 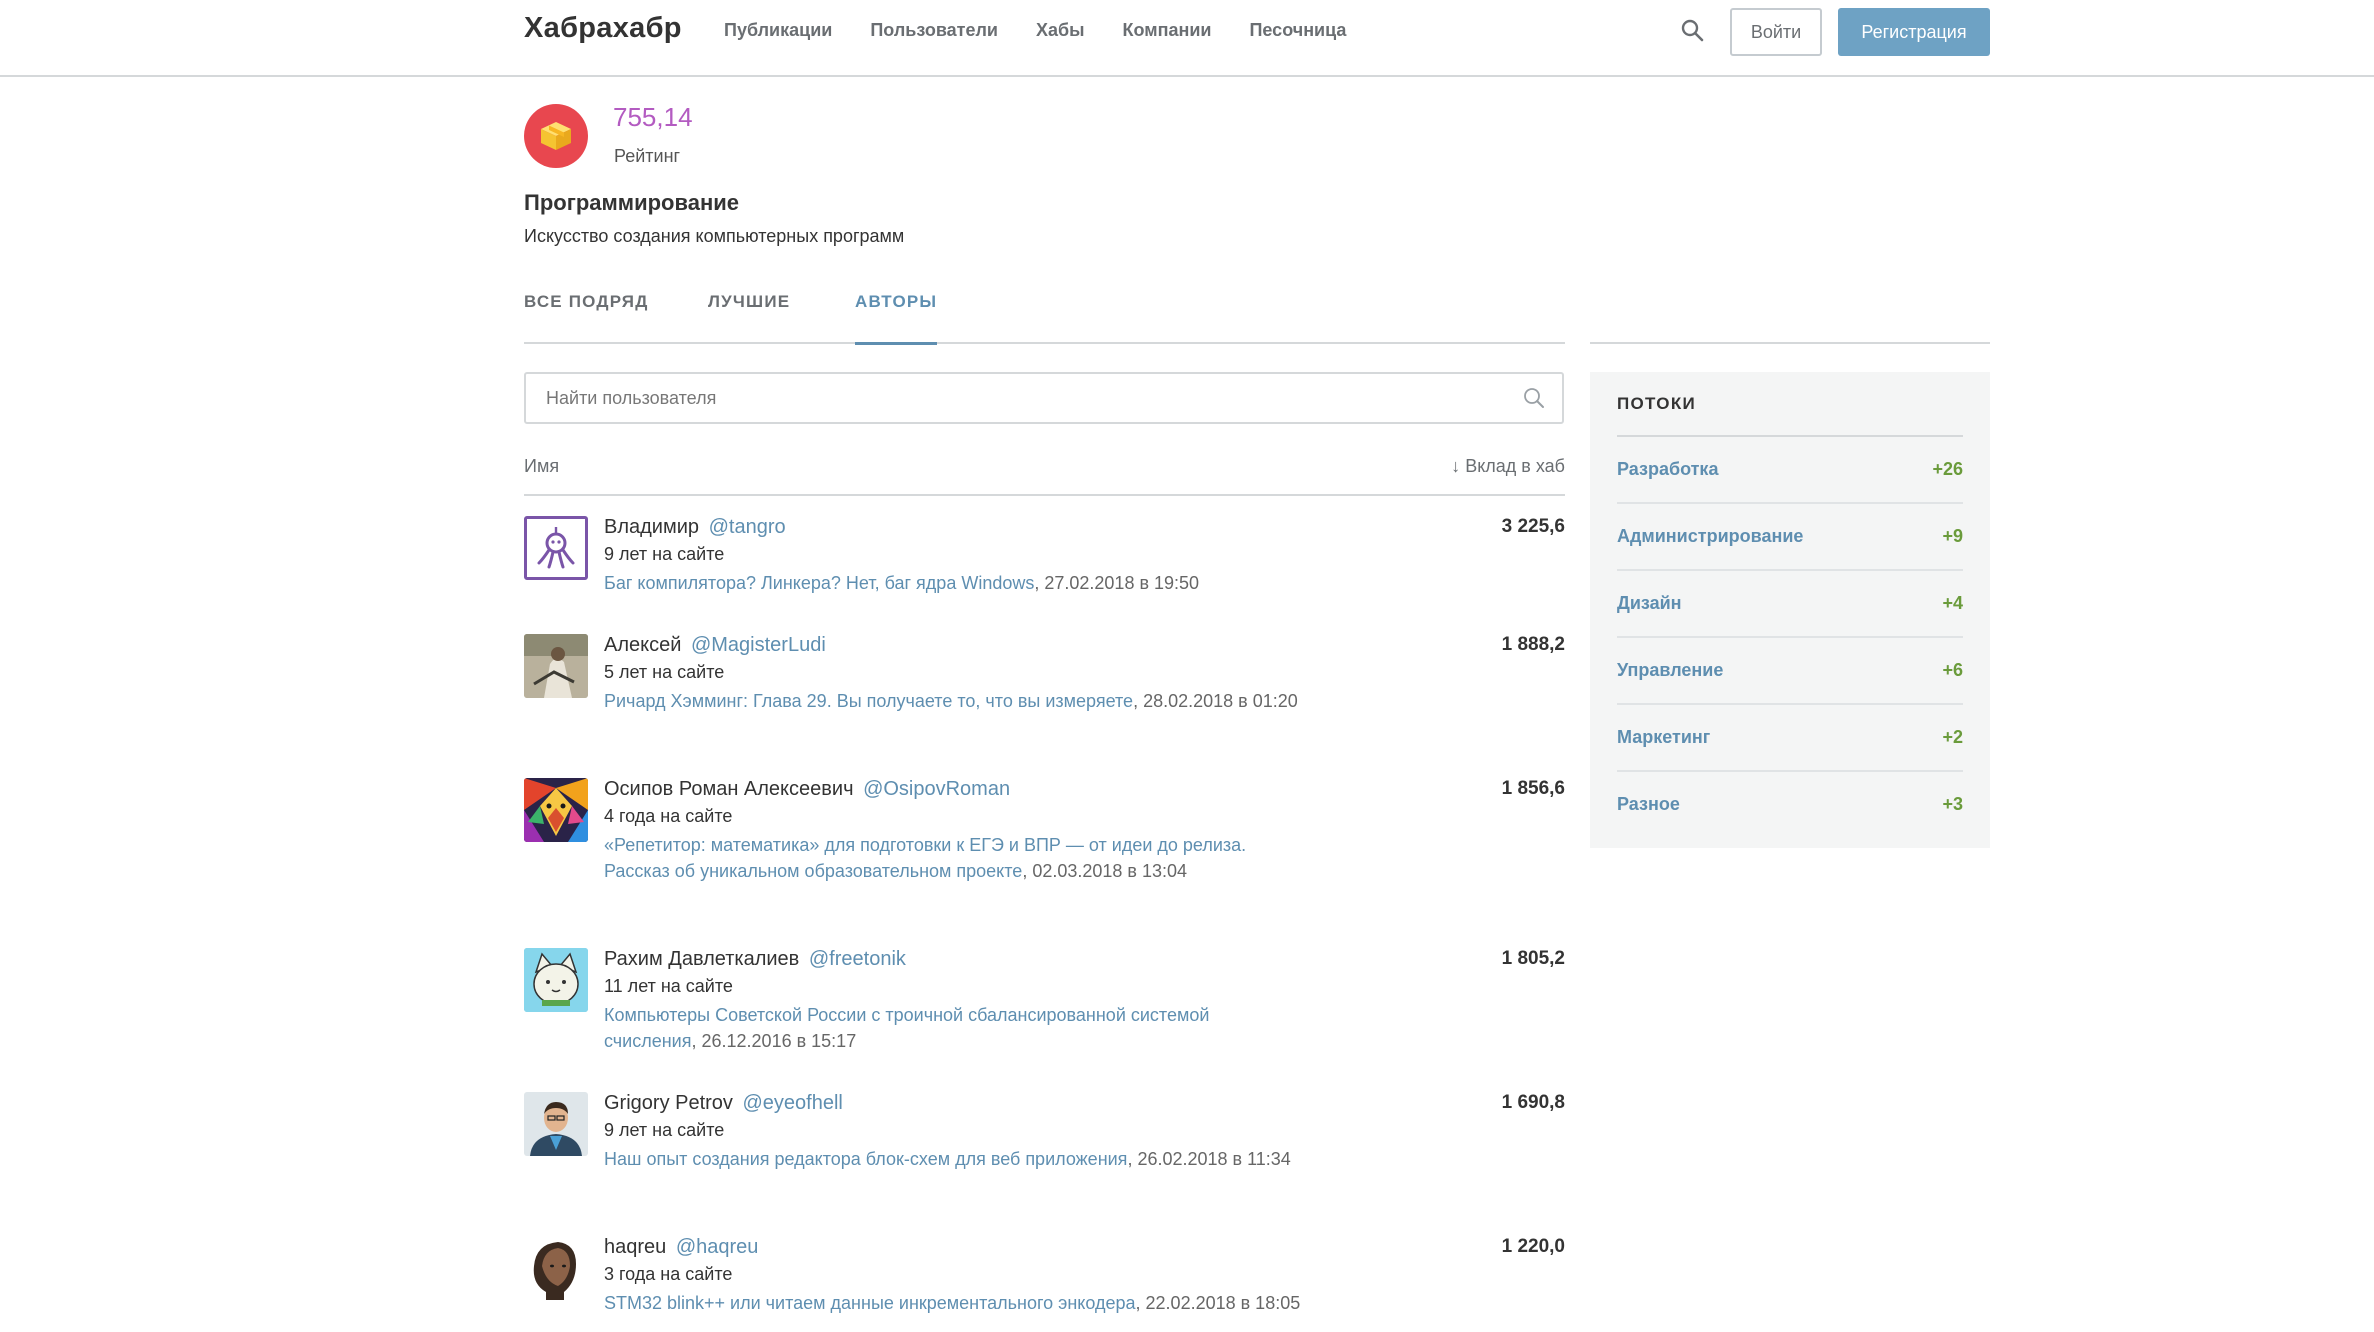 What do you see at coordinates (1790, 671) in the screenshot?
I see `stream-management: Управление +6` at bounding box center [1790, 671].